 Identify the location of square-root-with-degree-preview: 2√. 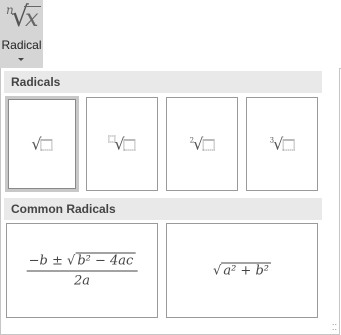
(202, 144).